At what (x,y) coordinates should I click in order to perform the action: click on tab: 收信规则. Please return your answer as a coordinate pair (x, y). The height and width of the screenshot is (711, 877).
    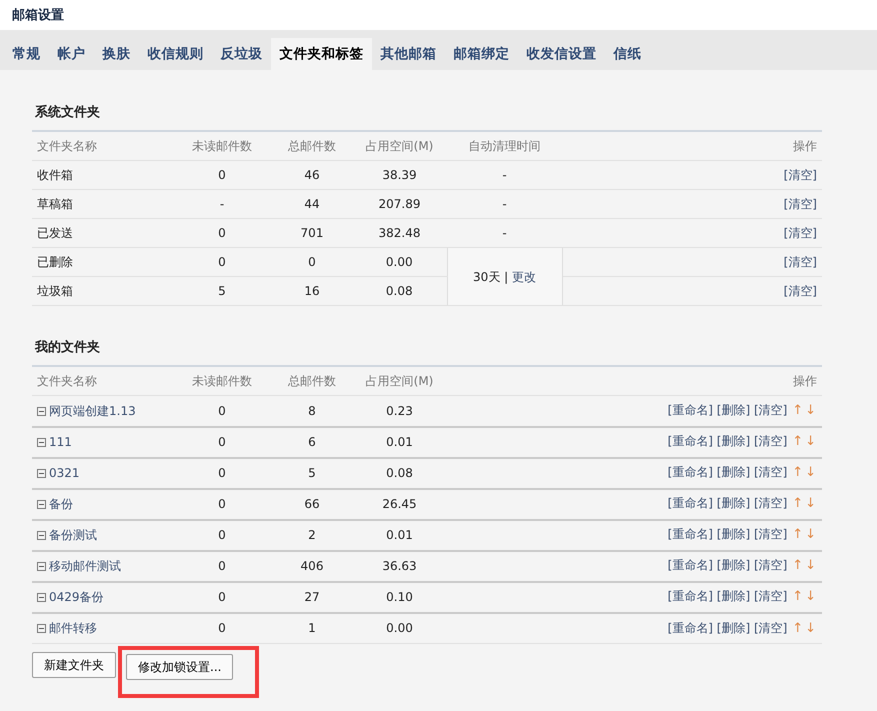
    Looking at the image, I should click on (175, 54).